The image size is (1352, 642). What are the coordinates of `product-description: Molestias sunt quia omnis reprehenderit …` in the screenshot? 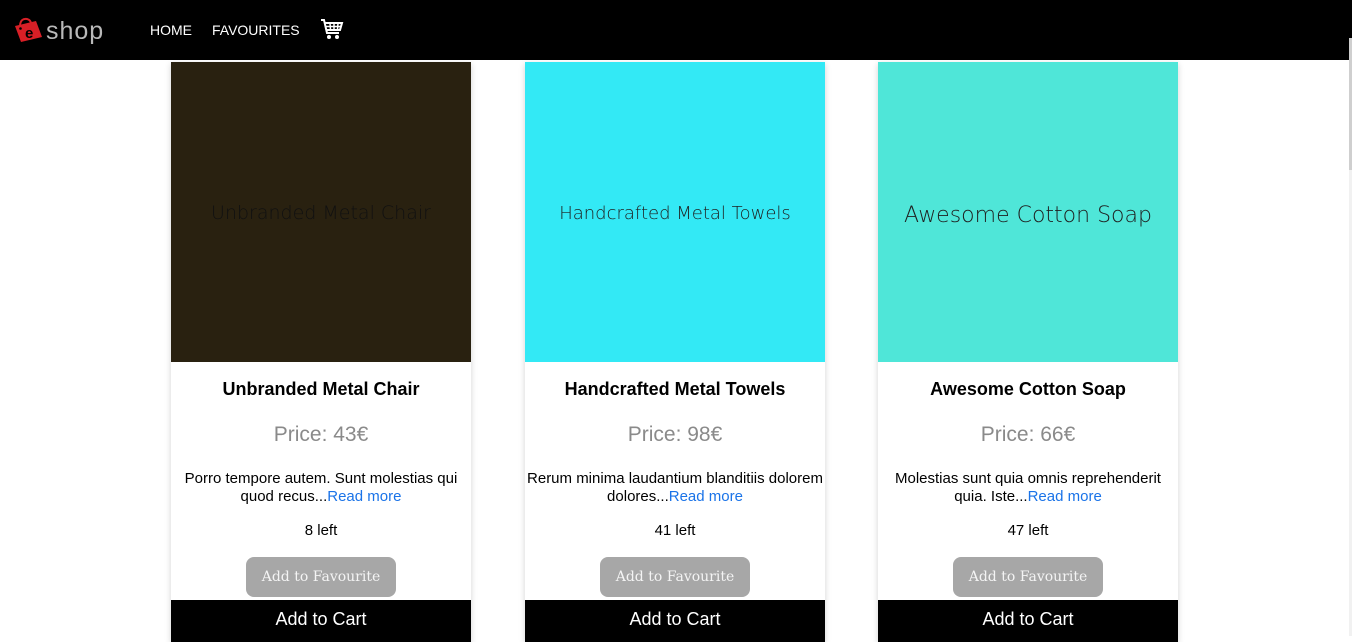 It's located at (1028, 488).